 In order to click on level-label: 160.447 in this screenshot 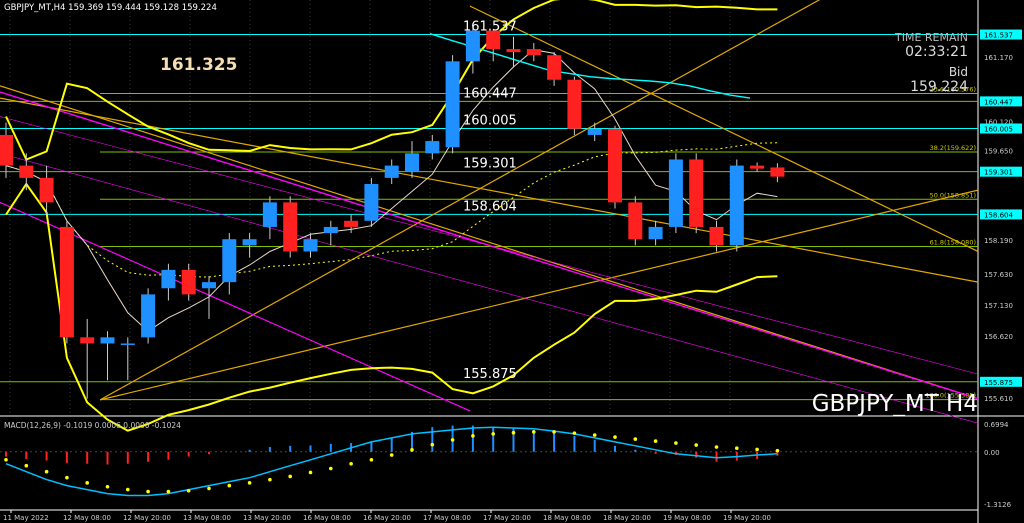, I will do `click(490, 93)`.